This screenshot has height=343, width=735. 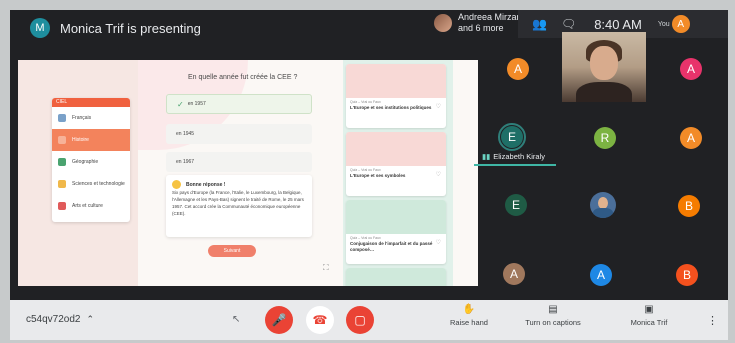 I want to click on raise-hand-button: ✋ Raise hand, so click(x=469, y=315).